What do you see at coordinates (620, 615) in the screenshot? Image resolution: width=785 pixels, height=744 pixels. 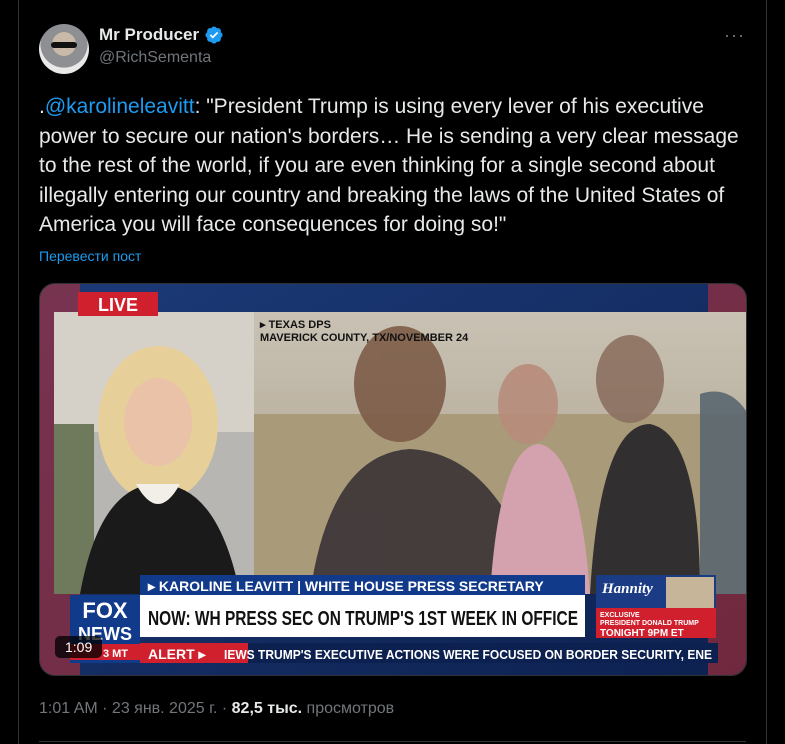 I see `promo-line1: EXCLUSIVE` at bounding box center [620, 615].